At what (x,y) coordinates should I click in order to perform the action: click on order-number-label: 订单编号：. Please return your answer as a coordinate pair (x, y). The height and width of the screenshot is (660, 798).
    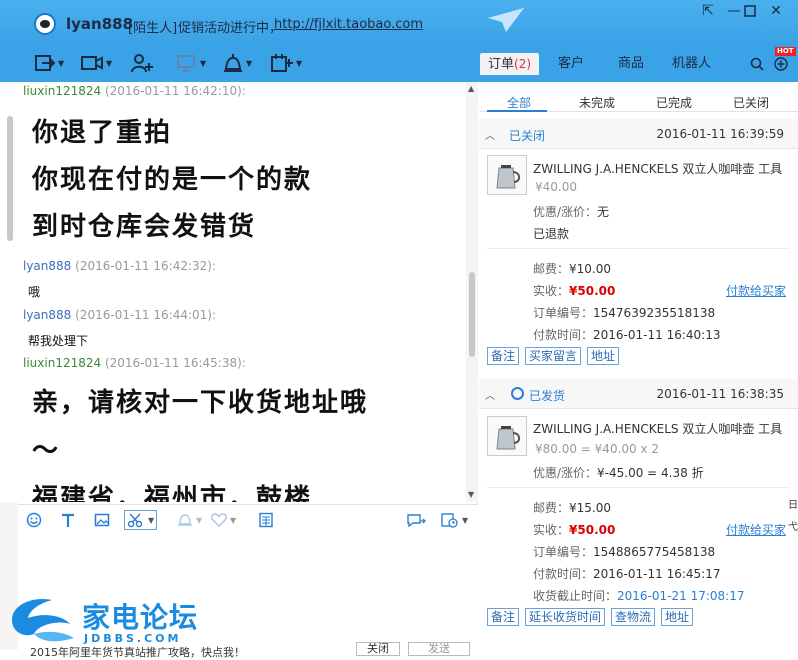
    Looking at the image, I should click on (563, 313).